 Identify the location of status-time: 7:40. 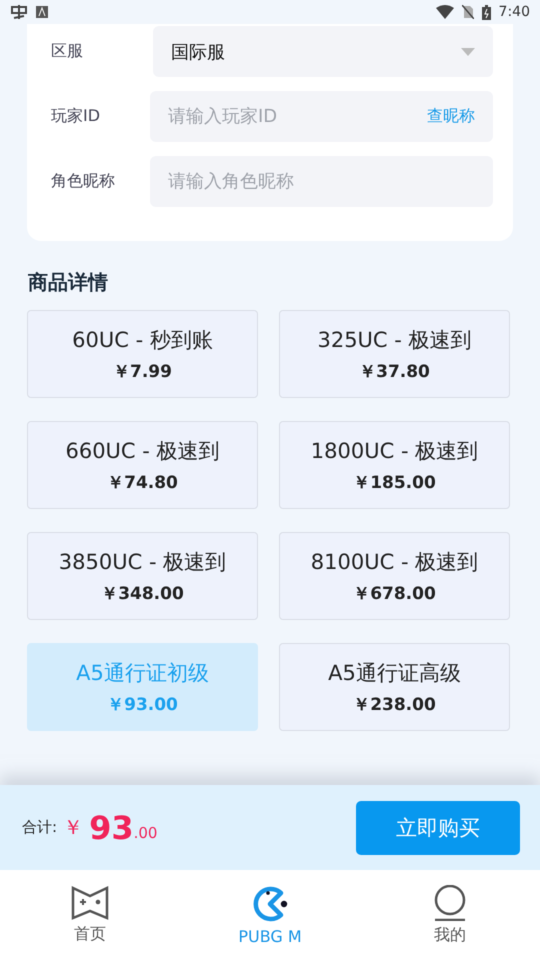
(514, 12).